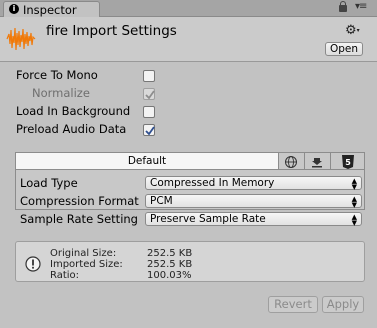 The height and width of the screenshot is (328, 377). What do you see at coordinates (170, 264) in the screenshot?
I see `imported-size-value: 252.5 KB` at bounding box center [170, 264].